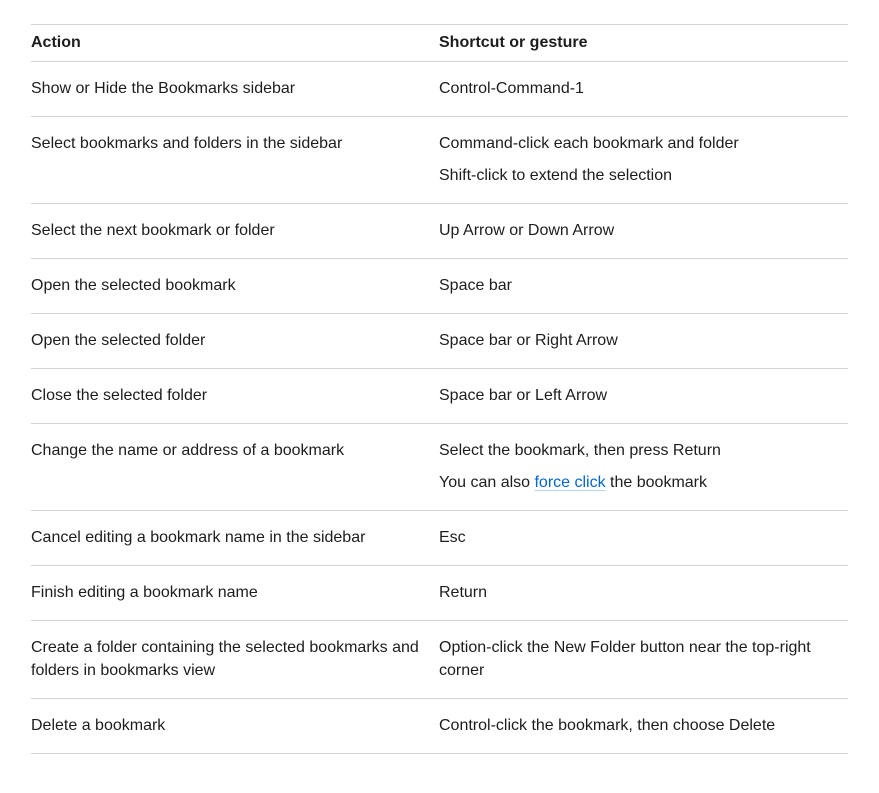  What do you see at coordinates (527, 230) in the screenshot?
I see `shortcut-text: Up Arrow or Down Arrow` at bounding box center [527, 230].